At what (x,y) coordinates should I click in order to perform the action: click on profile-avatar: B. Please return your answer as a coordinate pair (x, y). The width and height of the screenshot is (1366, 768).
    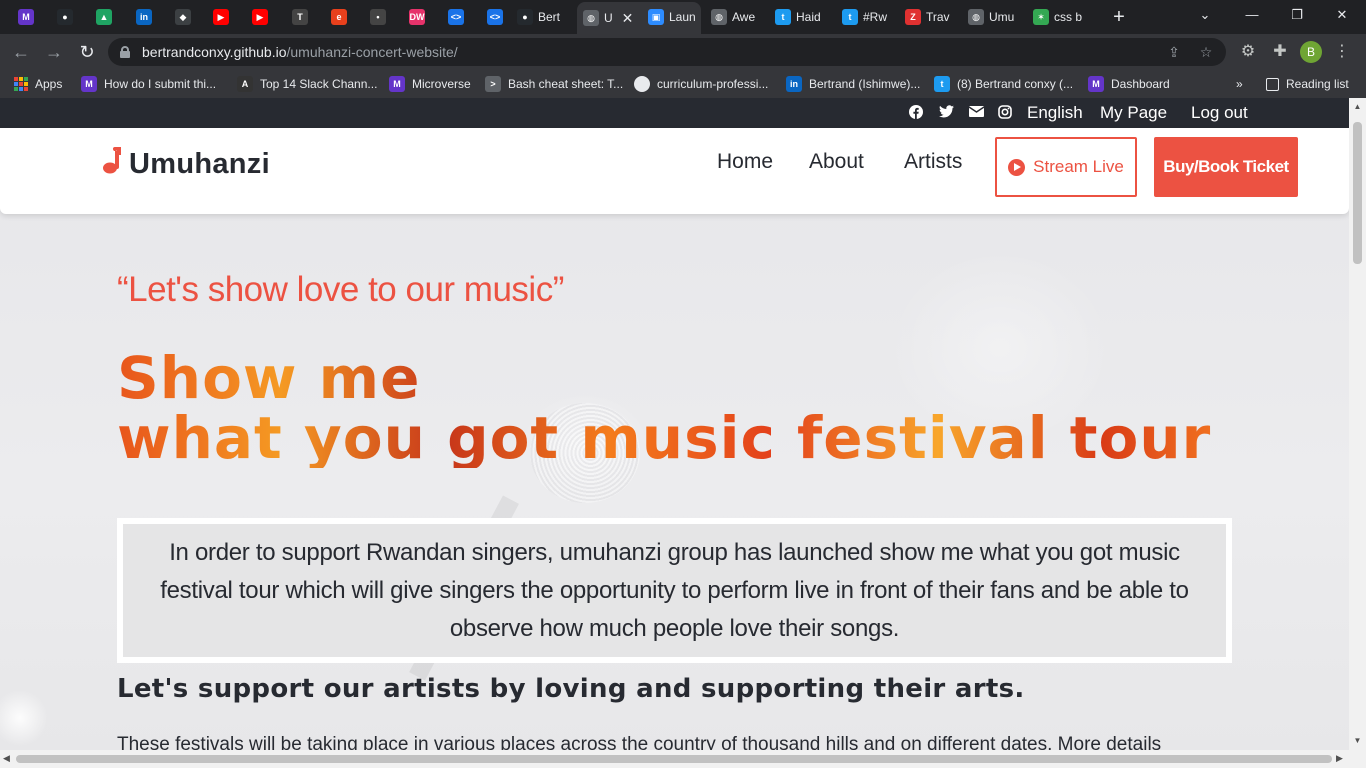
    Looking at the image, I should click on (1311, 52).